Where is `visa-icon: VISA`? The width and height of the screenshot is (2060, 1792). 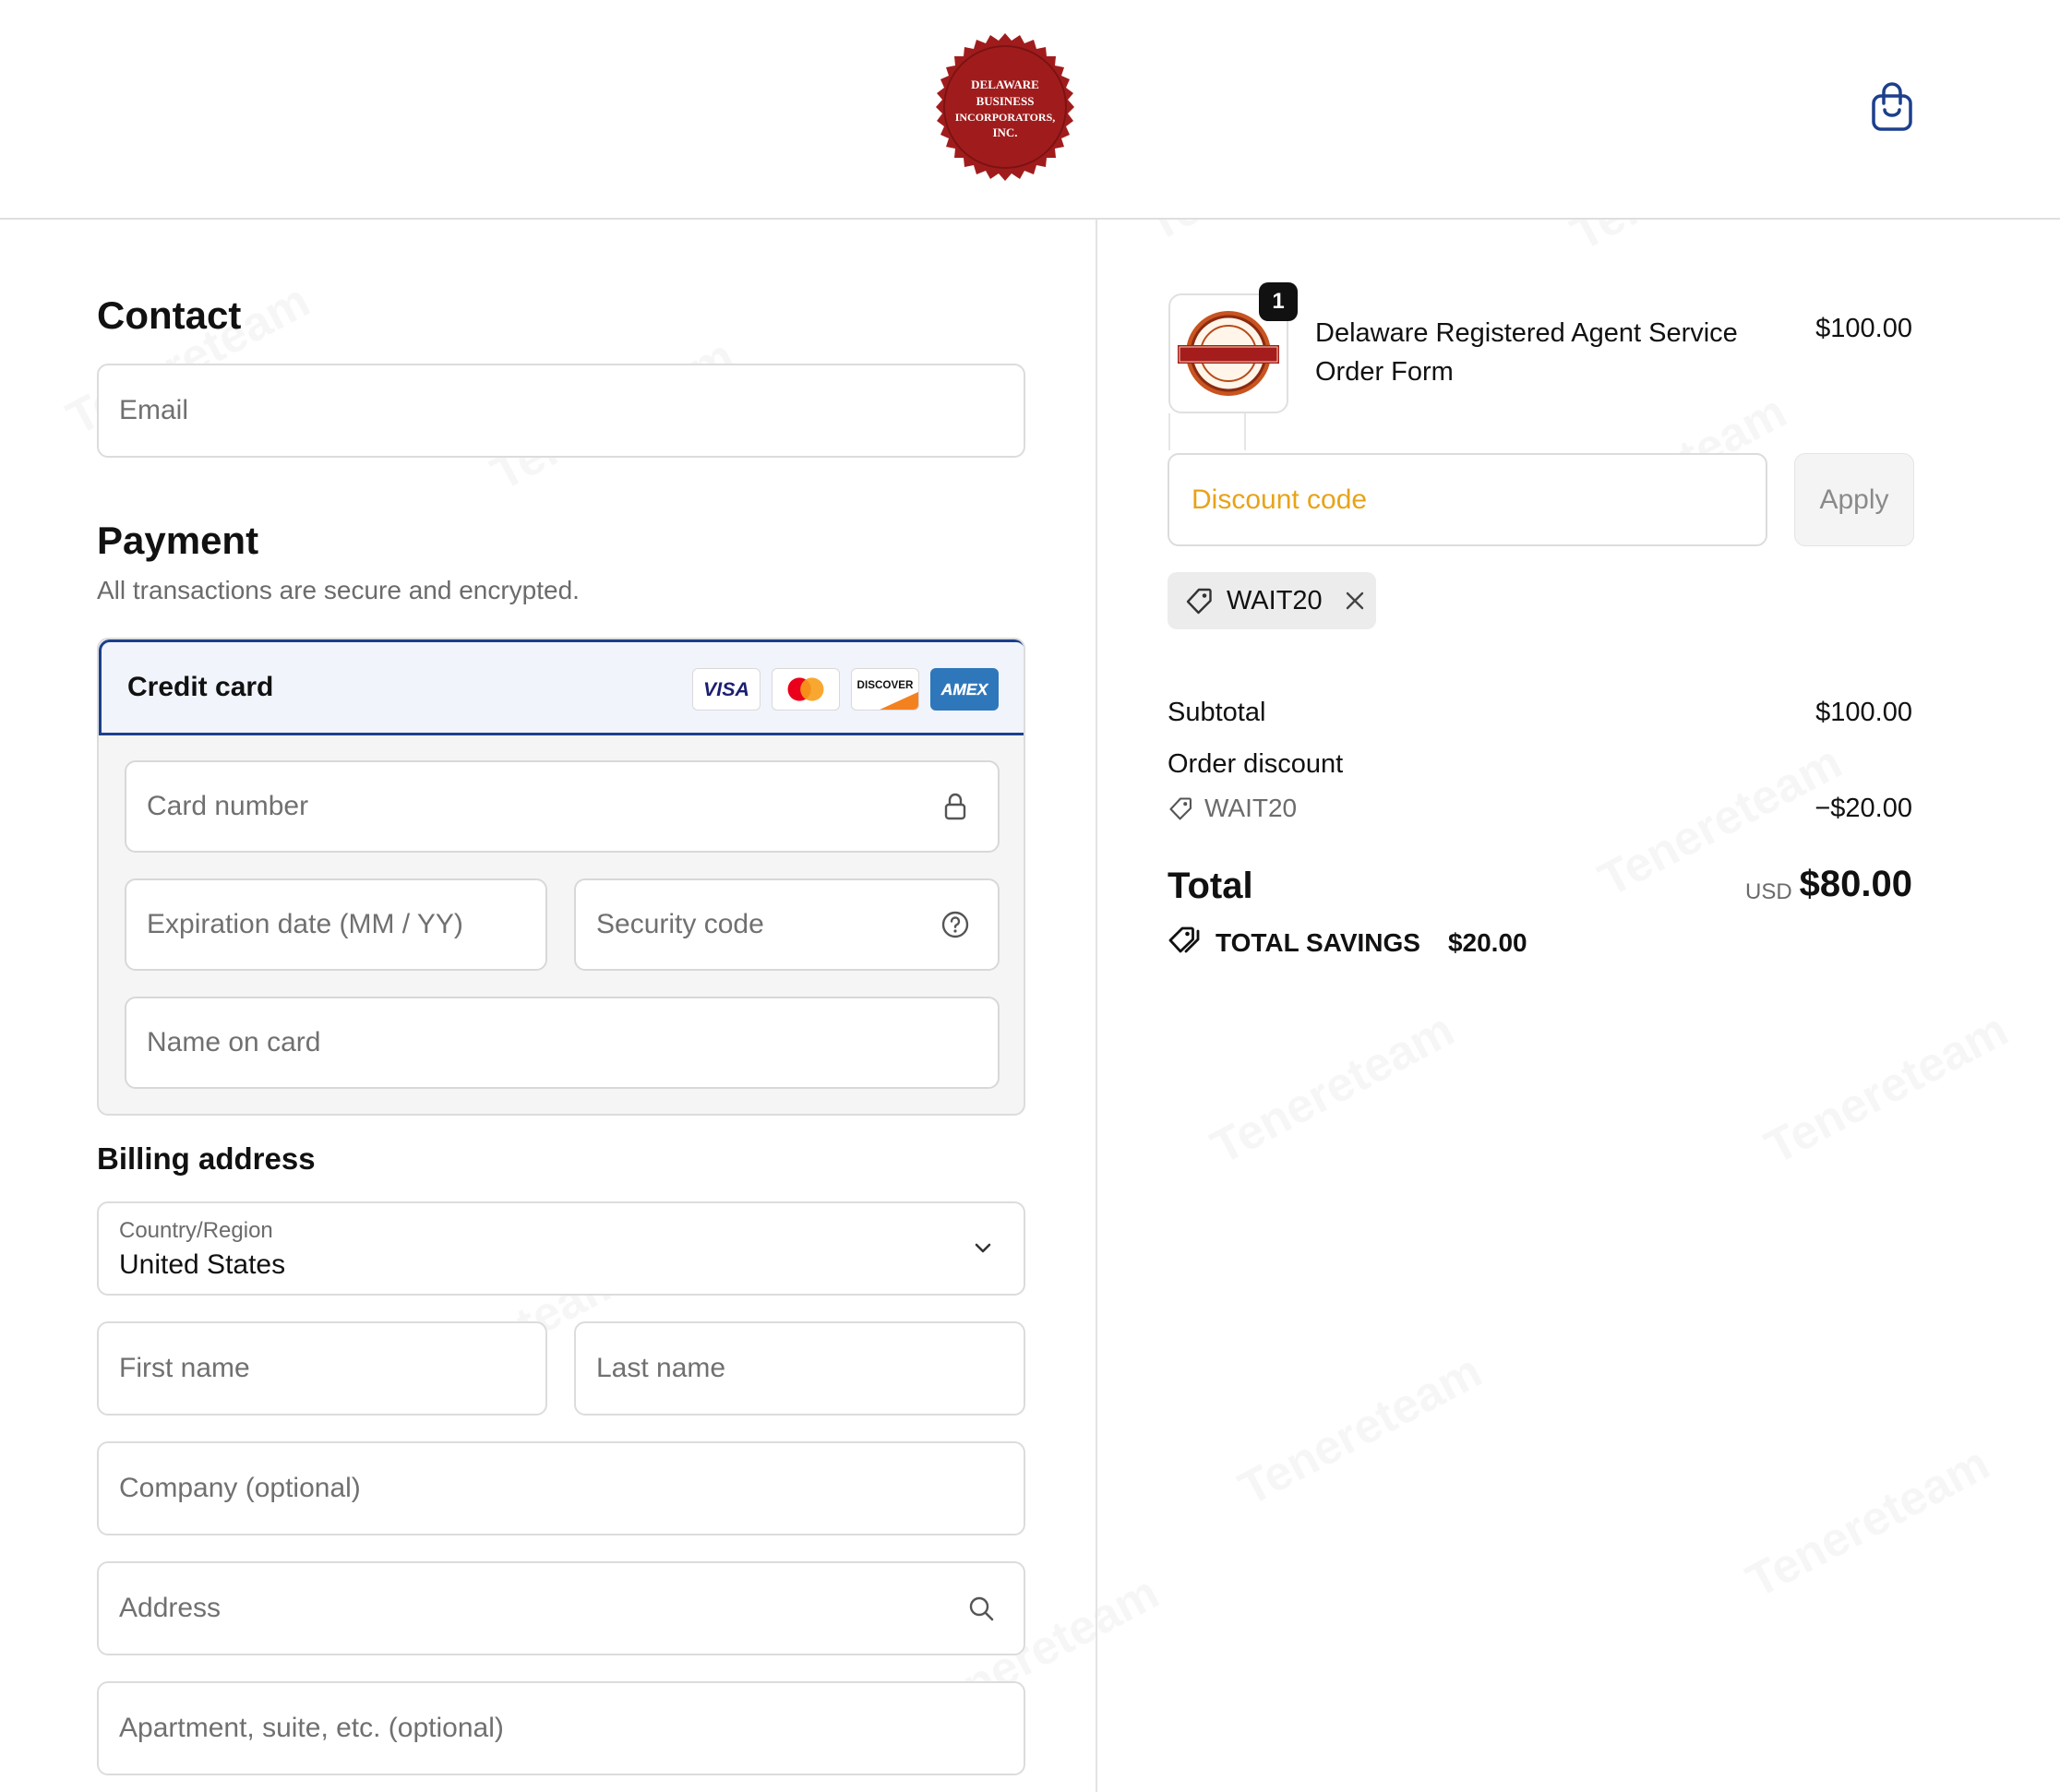 visa-icon: VISA is located at coordinates (726, 689).